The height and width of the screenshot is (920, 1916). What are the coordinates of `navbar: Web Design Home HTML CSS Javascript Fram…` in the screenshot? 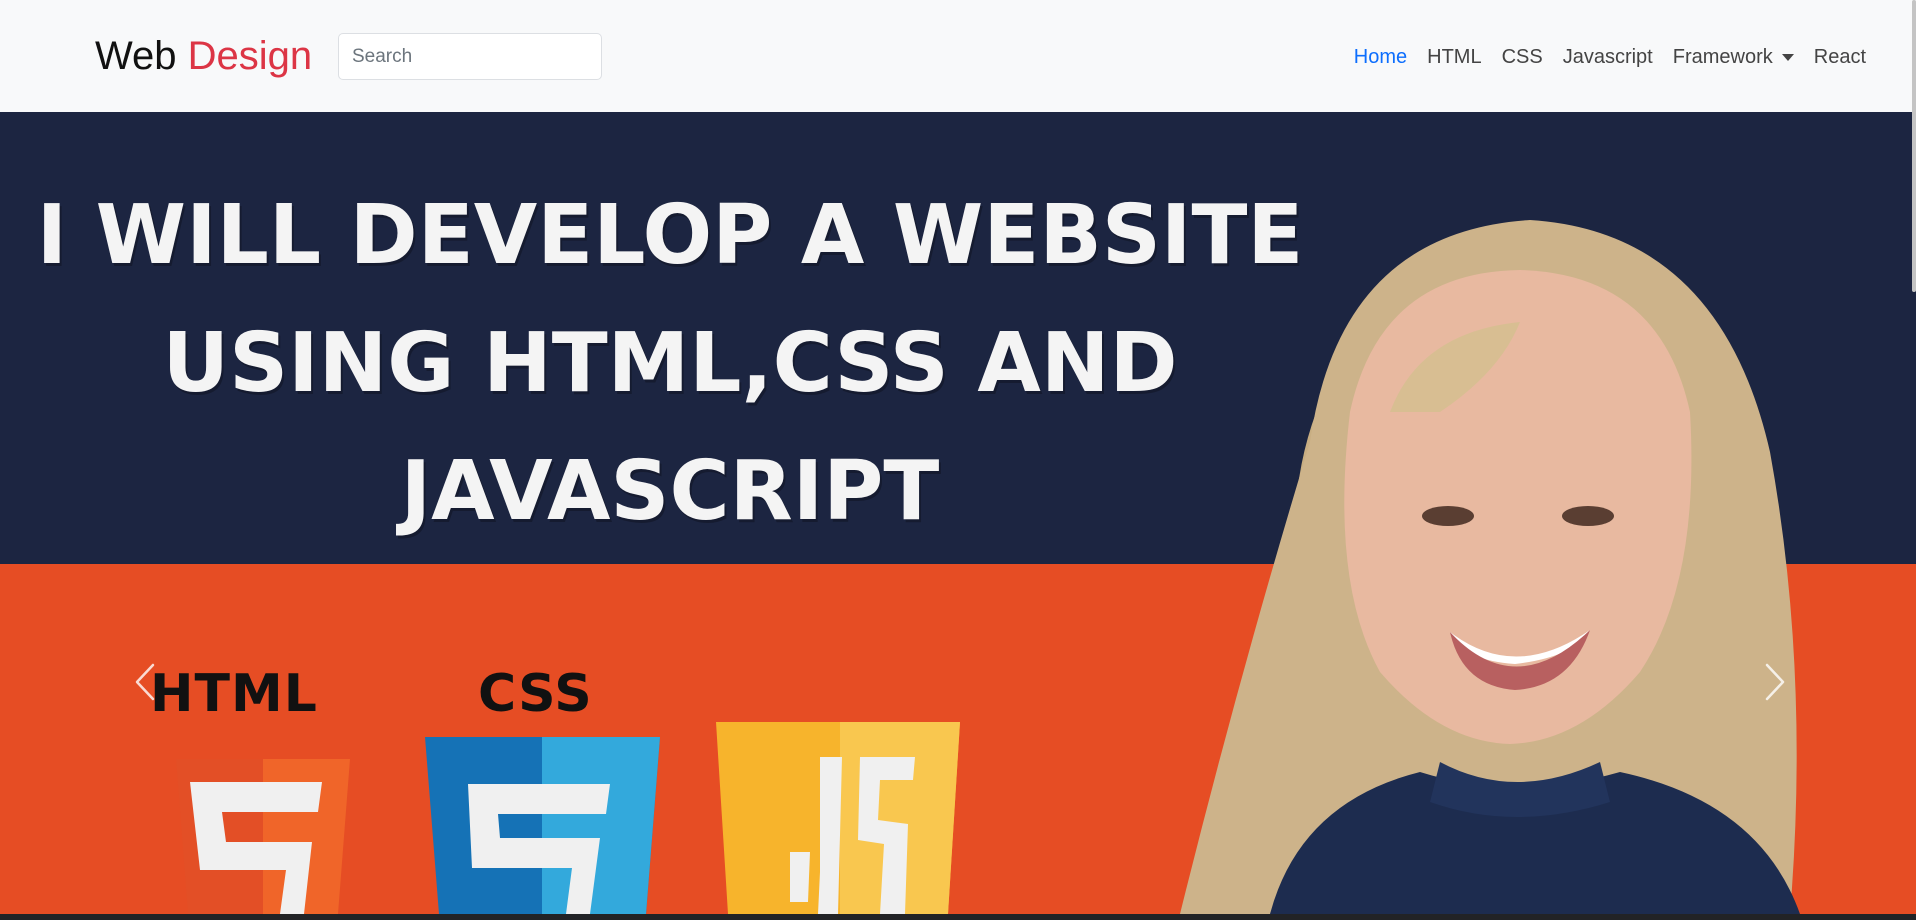 It's located at (958, 56).